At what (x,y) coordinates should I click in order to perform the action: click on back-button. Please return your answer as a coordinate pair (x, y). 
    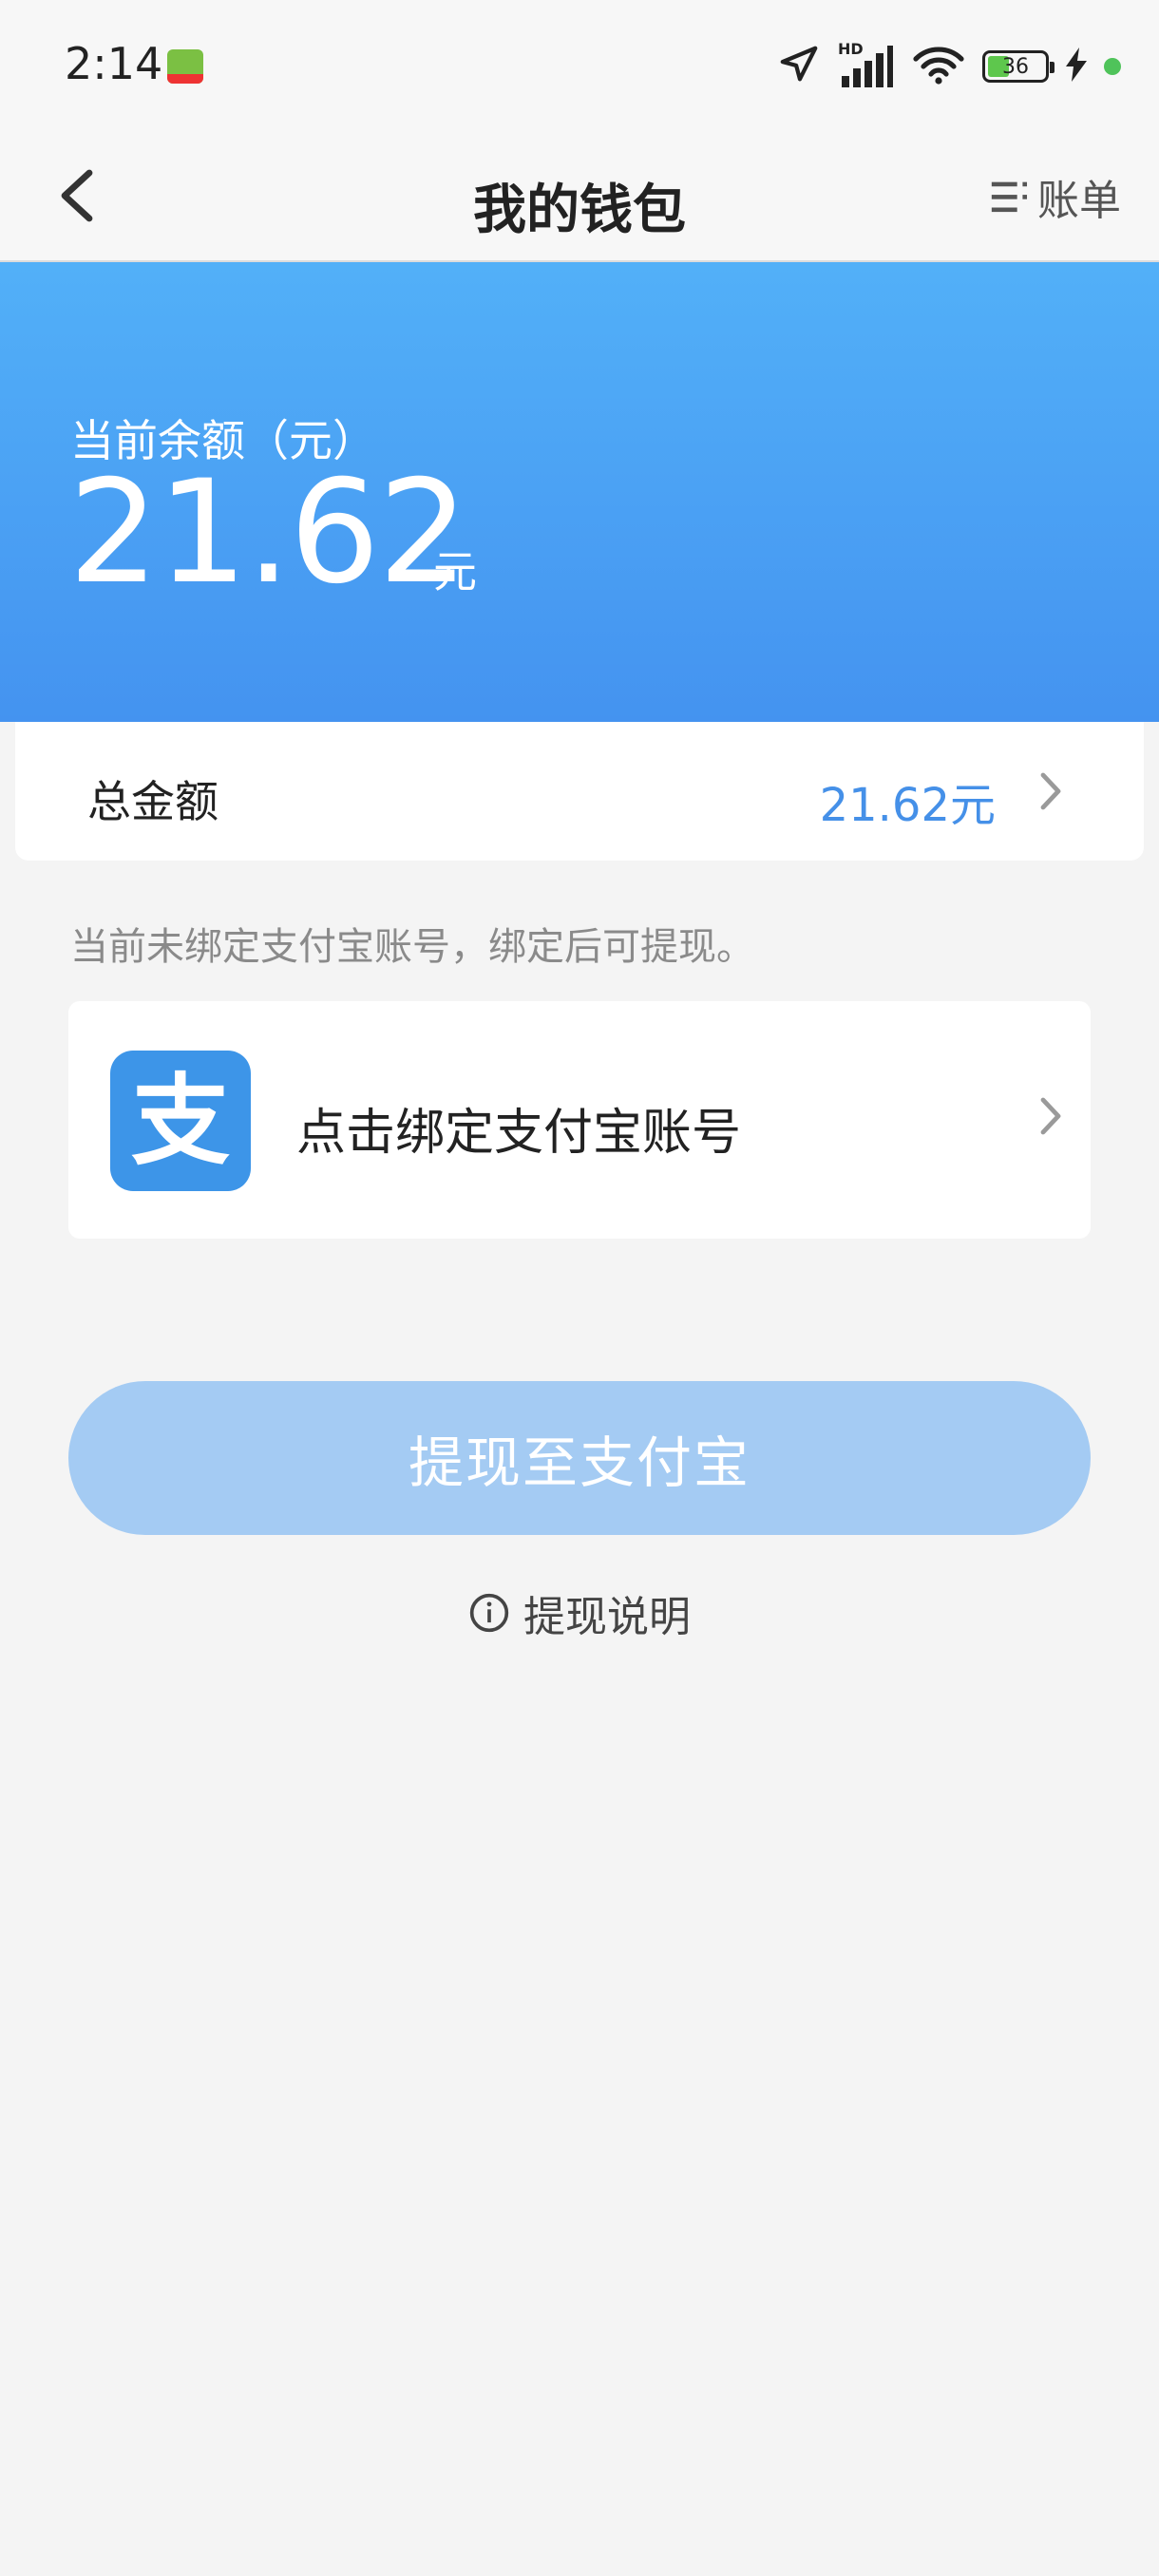
    Looking at the image, I should click on (76, 196).